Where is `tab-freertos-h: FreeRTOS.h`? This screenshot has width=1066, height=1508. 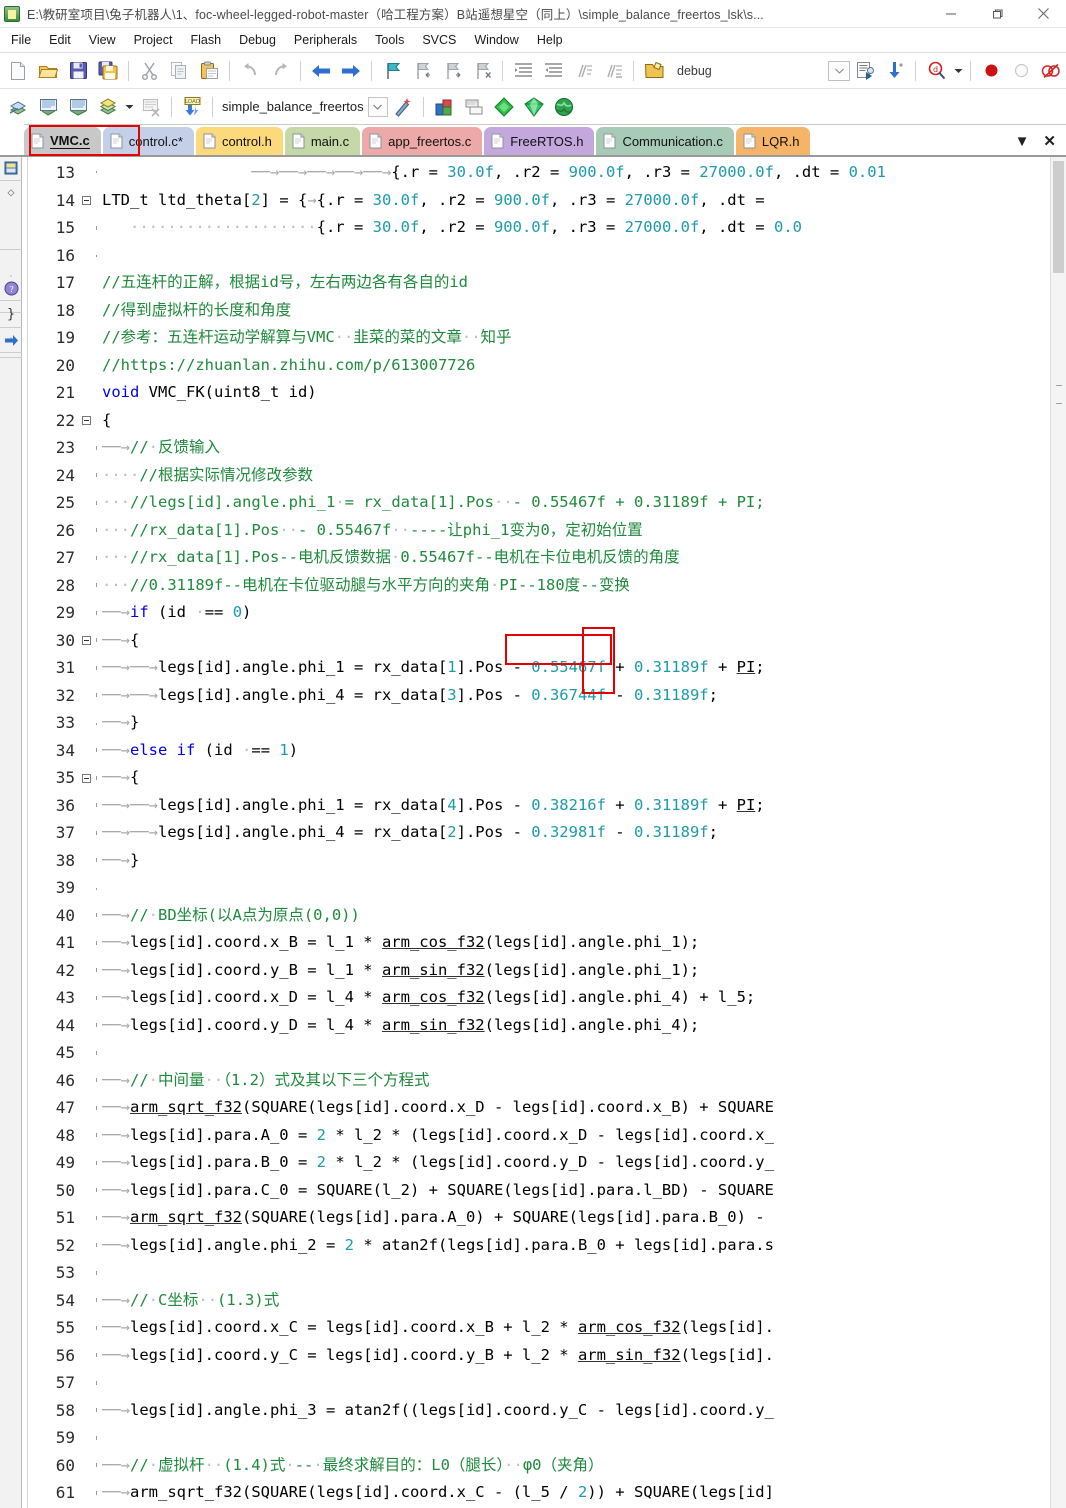
tab-freertos-h: FreeRTOS.h is located at coordinates (539, 141).